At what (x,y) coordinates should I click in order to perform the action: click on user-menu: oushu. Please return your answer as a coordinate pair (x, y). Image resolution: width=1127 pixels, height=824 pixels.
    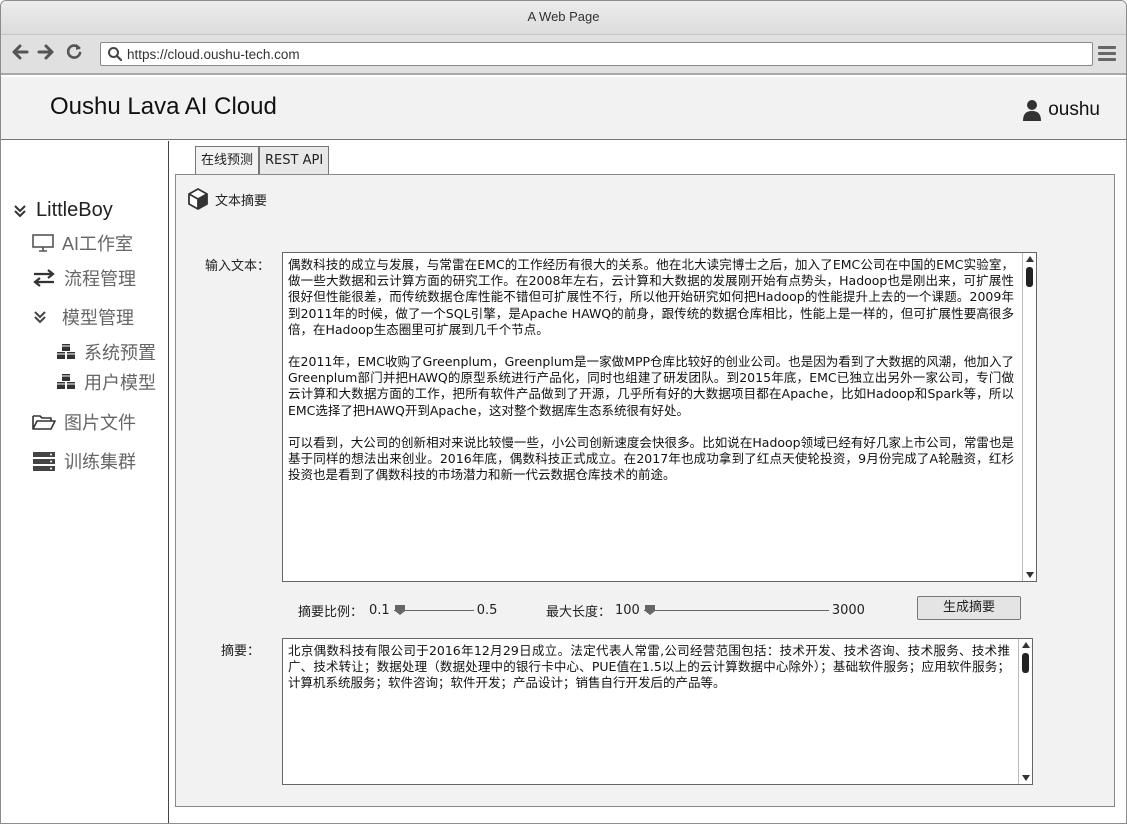
    Looking at the image, I should click on (1061, 110).